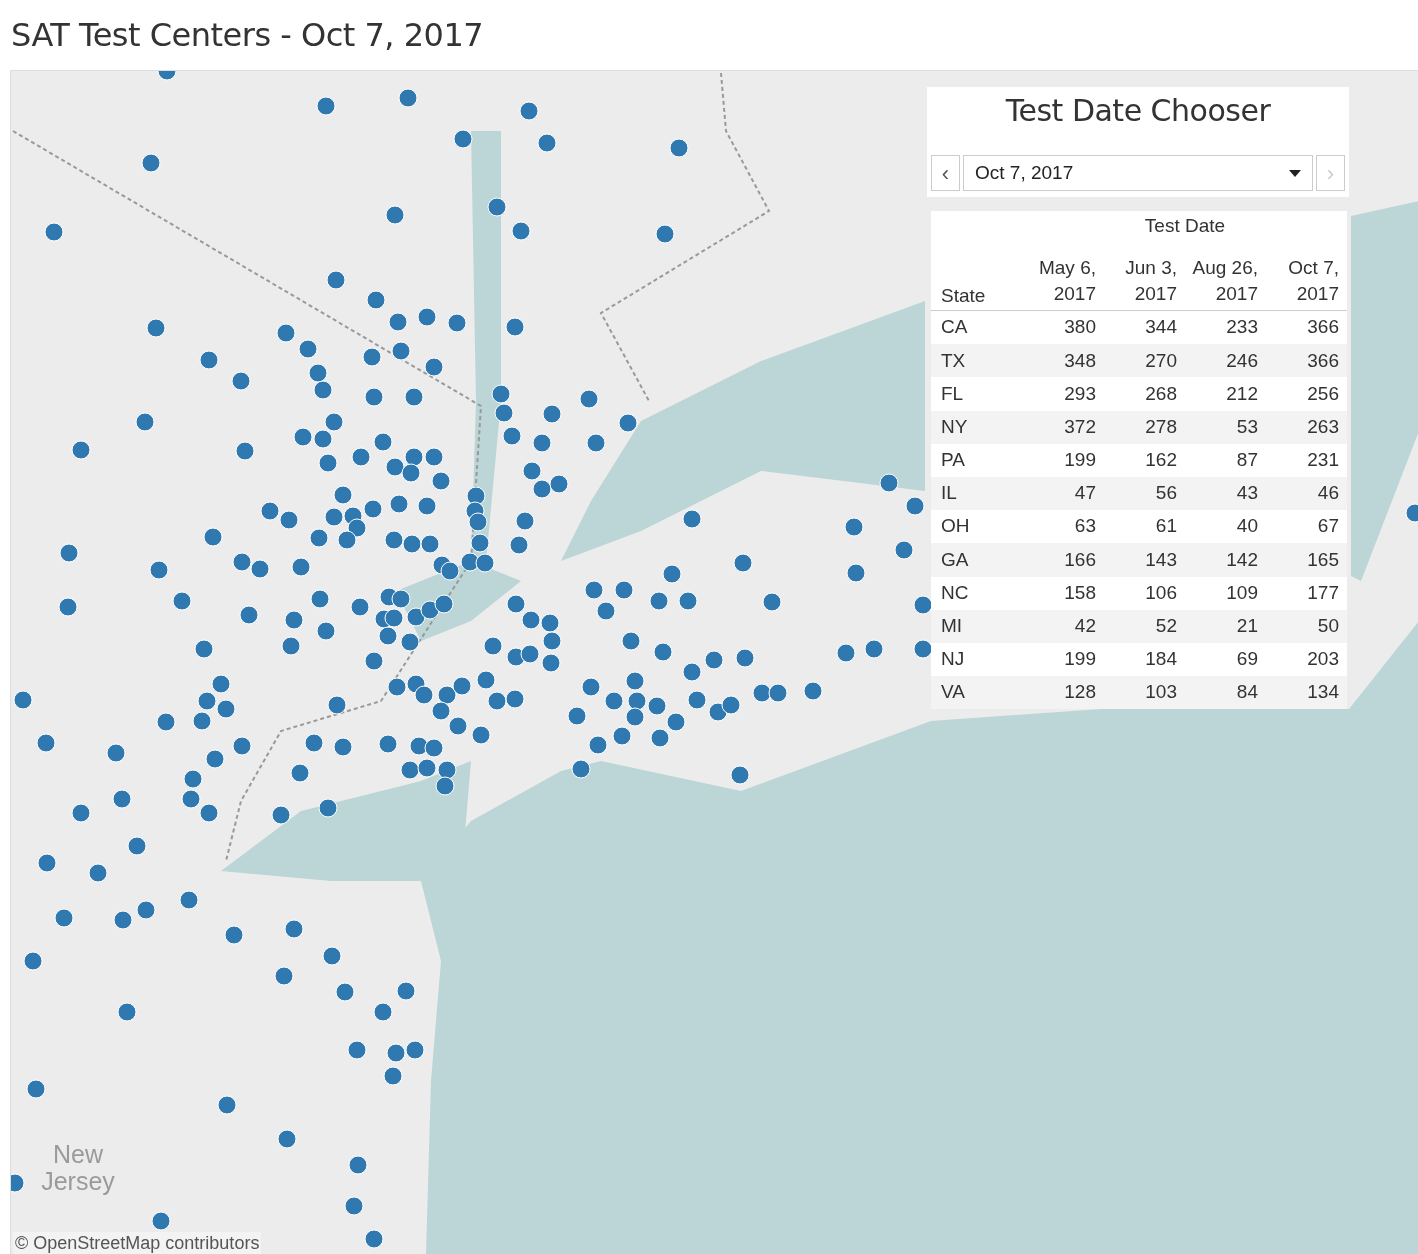 The width and height of the screenshot is (1418, 1254). Describe the element at coordinates (945, 173) in the screenshot. I see `previous-button: ‹` at that location.